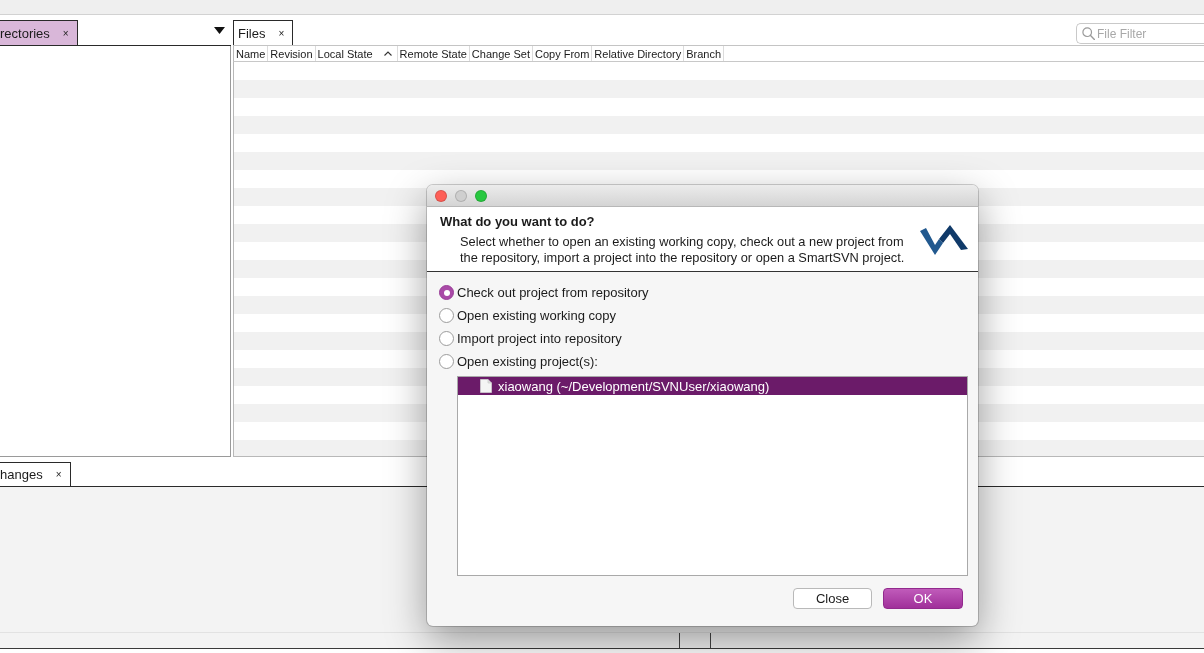 This screenshot has width=1204, height=653. What do you see at coordinates (704, 53) in the screenshot?
I see `column-header: Branch` at bounding box center [704, 53].